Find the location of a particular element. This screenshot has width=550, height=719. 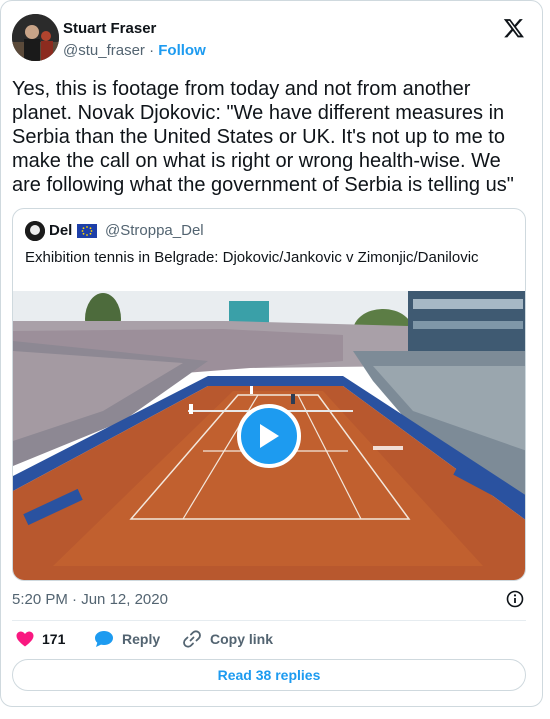

author-avatar is located at coordinates (35, 37).